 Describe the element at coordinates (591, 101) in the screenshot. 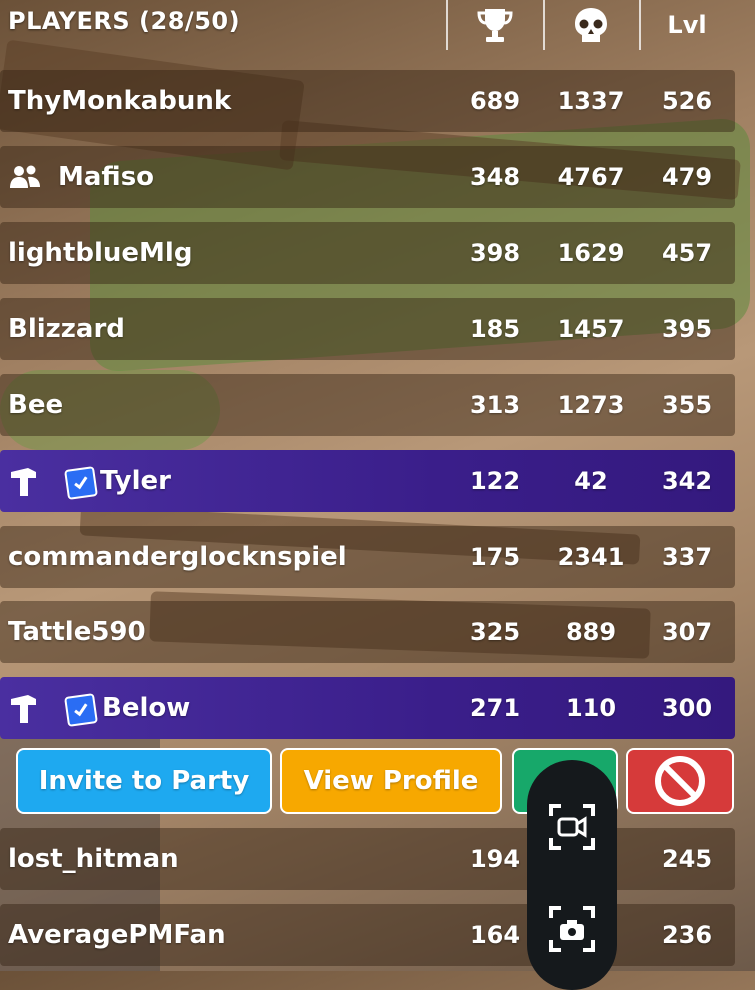

I see `player-kills: 1337` at that location.